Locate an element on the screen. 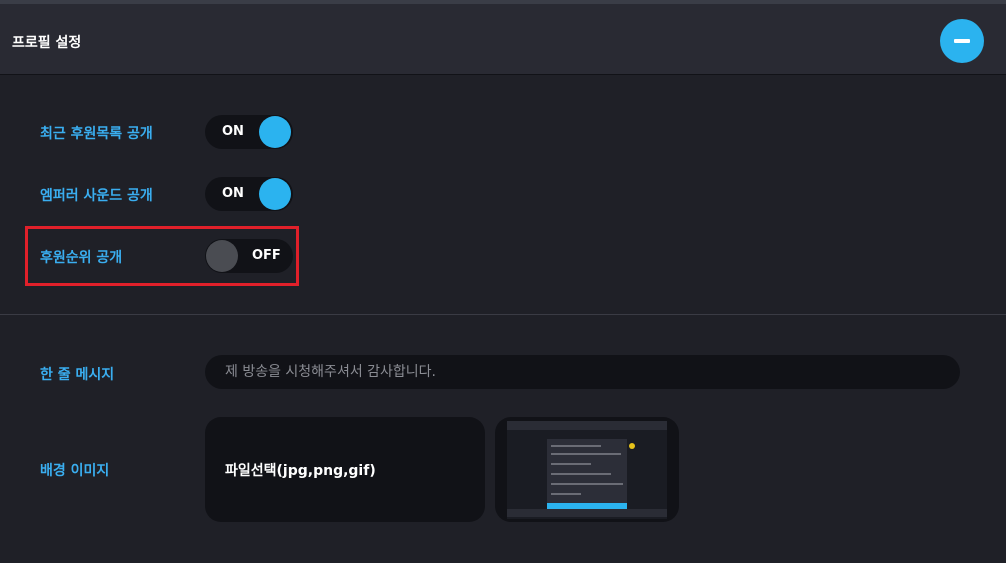 The width and height of the screenshot is (1006, 563). highlight-box is located at coordinates (162, 256).